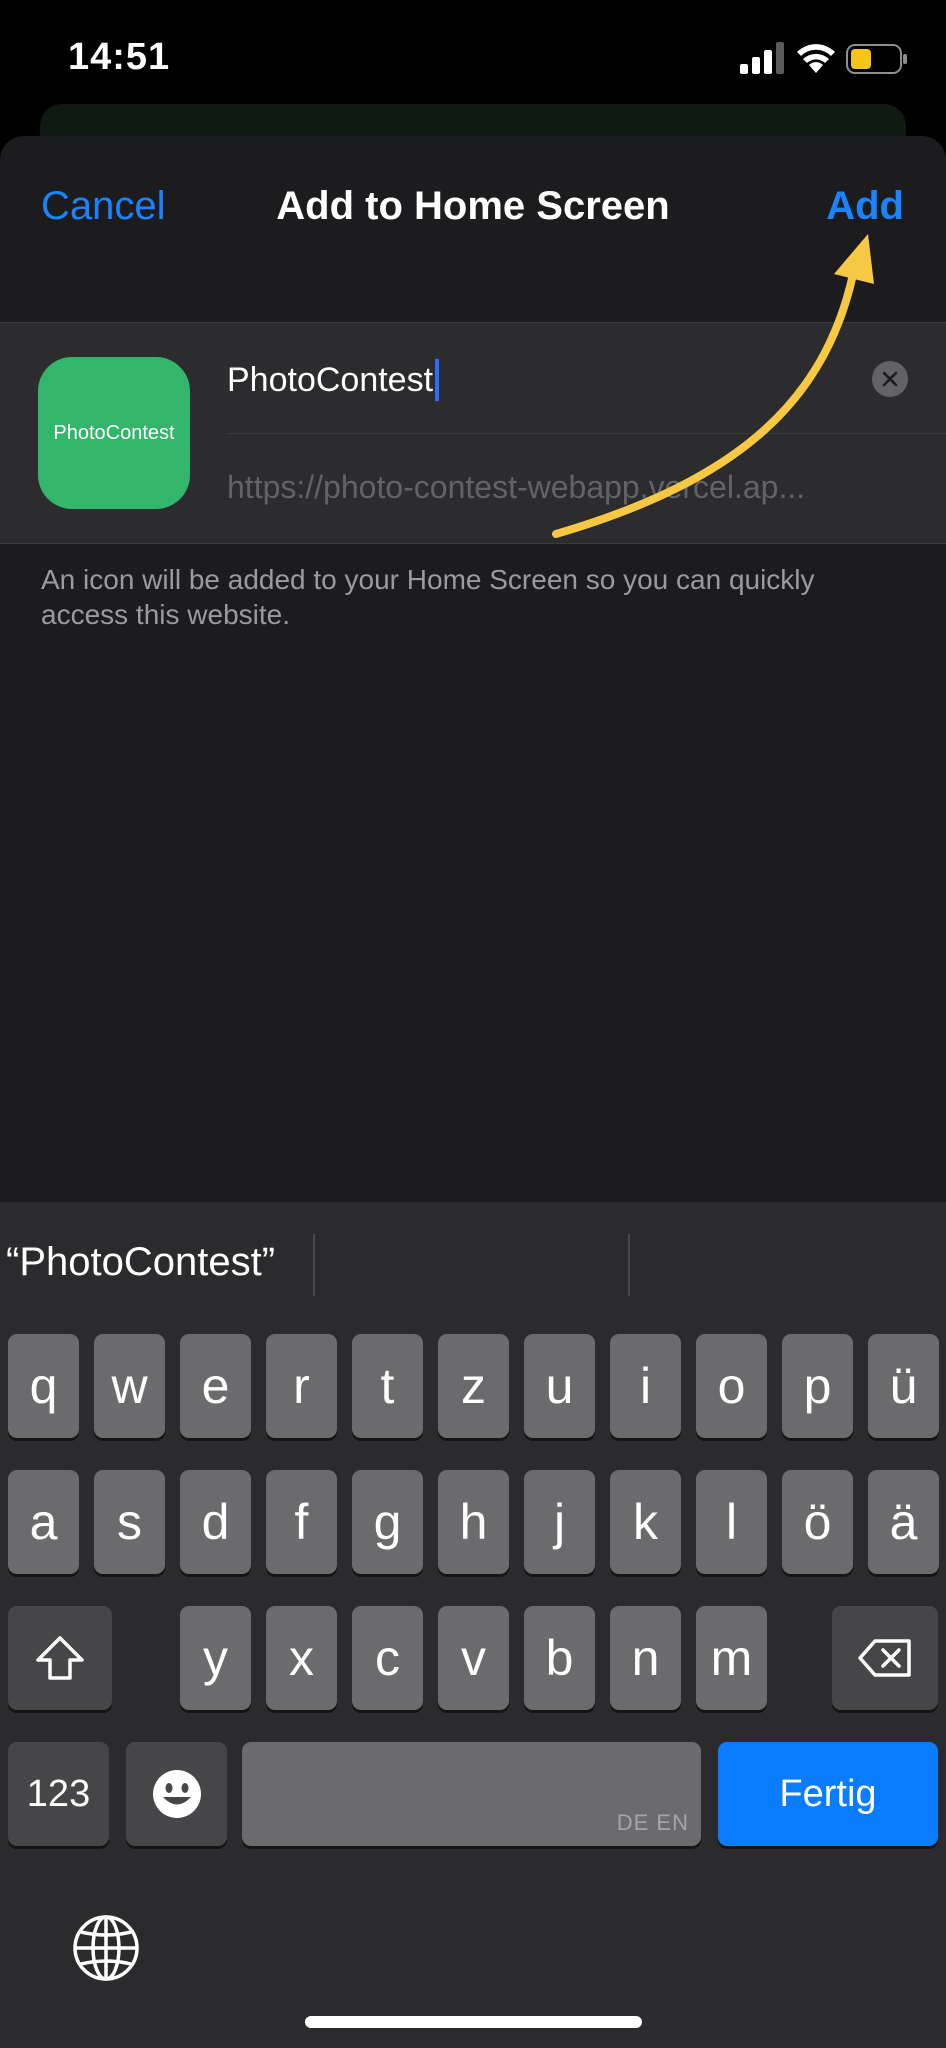 The image size is (946, 2048). I want to click on key-d: d, so click(215, 1522).